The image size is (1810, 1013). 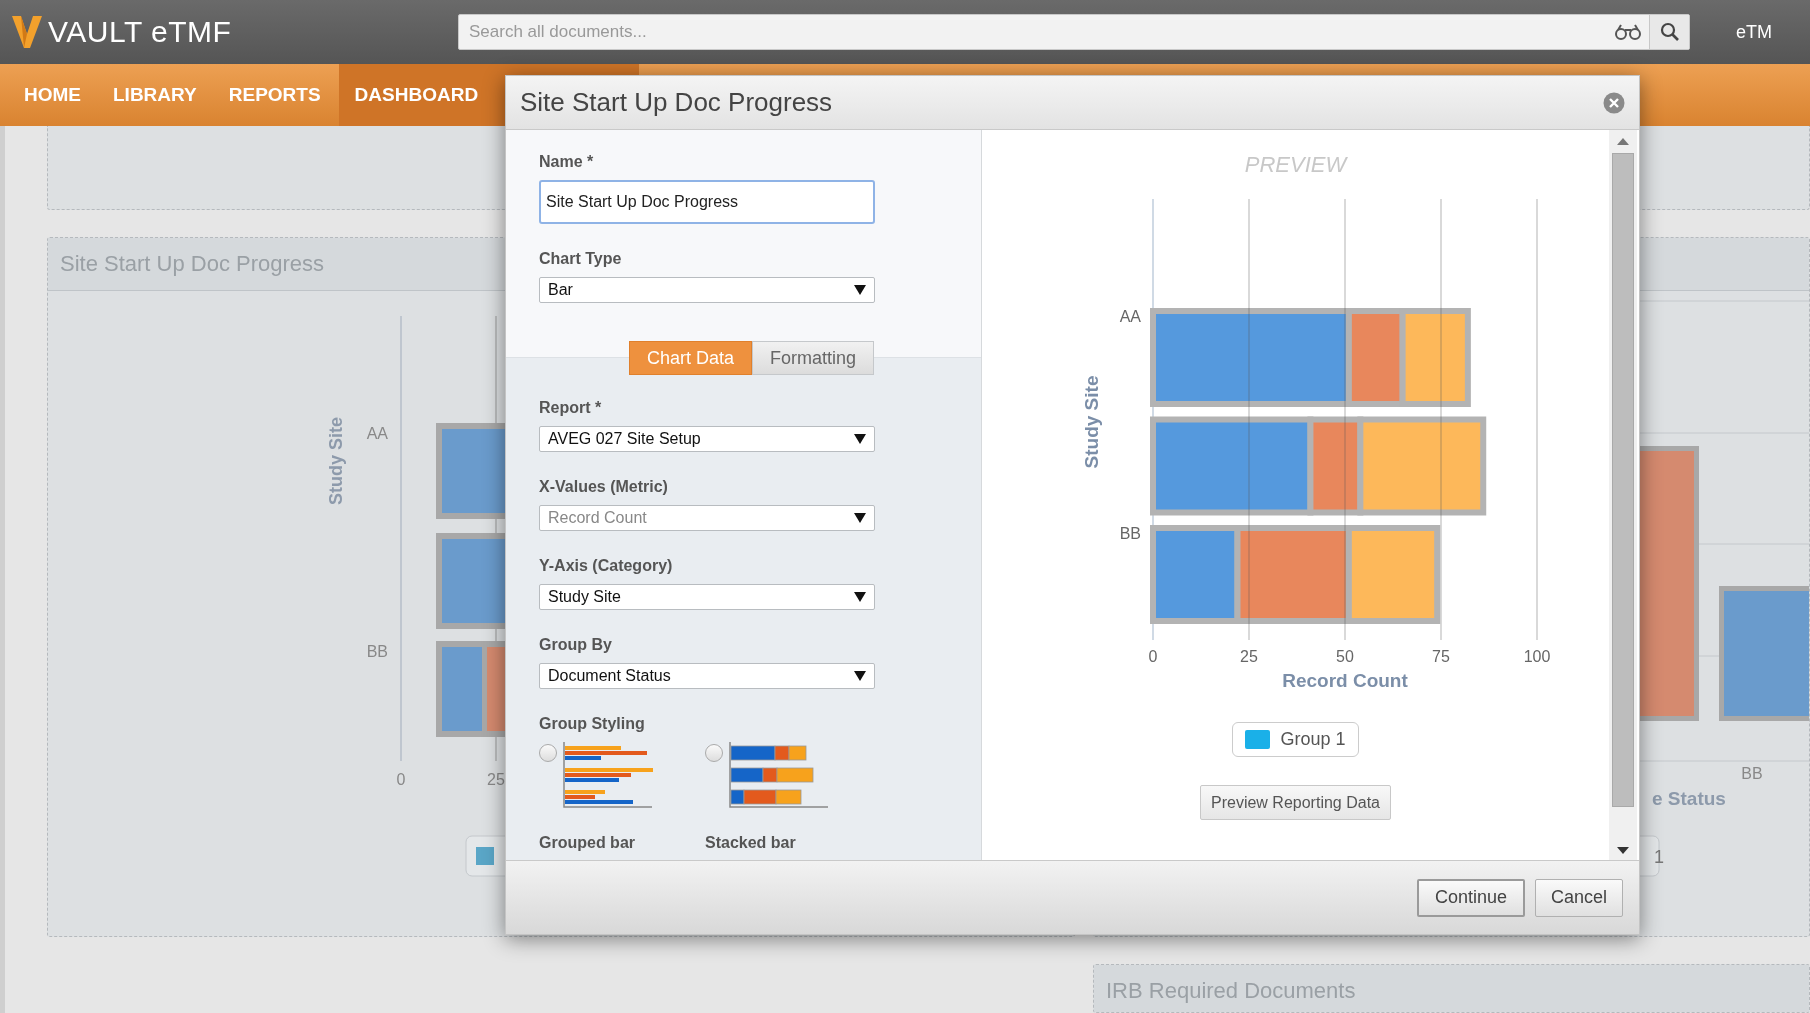 I want to click on search-button, so click(x=1669, y=32).